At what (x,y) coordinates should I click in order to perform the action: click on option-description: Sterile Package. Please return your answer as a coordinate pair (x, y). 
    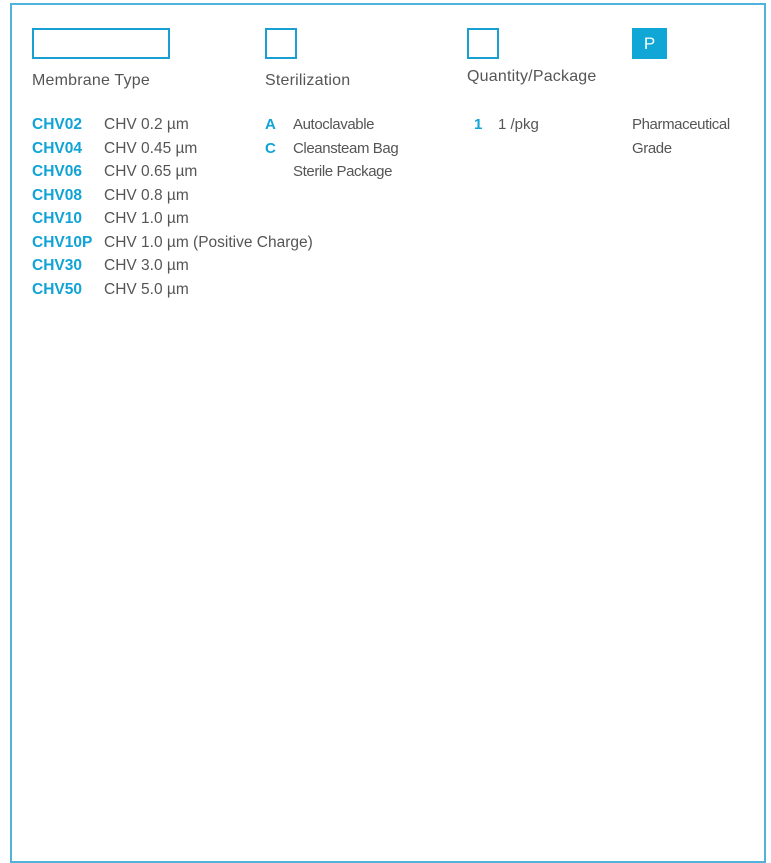
    Looking at the image, I should click on (343, 171).